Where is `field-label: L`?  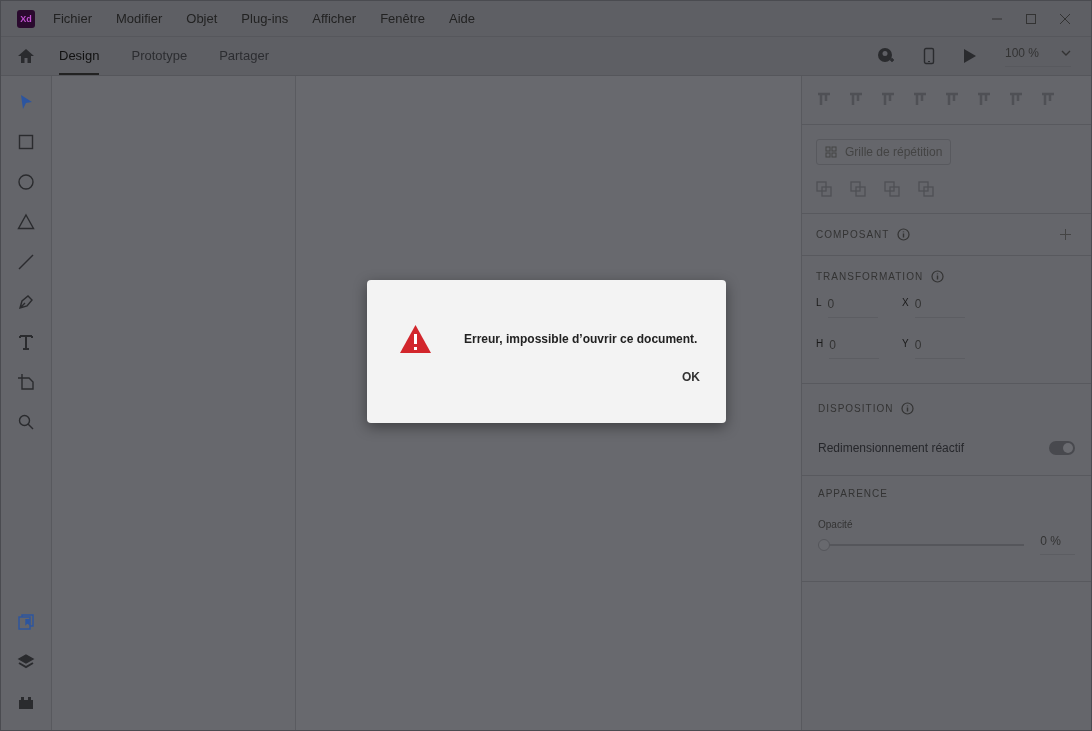
field-label: L is located at coordinates (819, 302).